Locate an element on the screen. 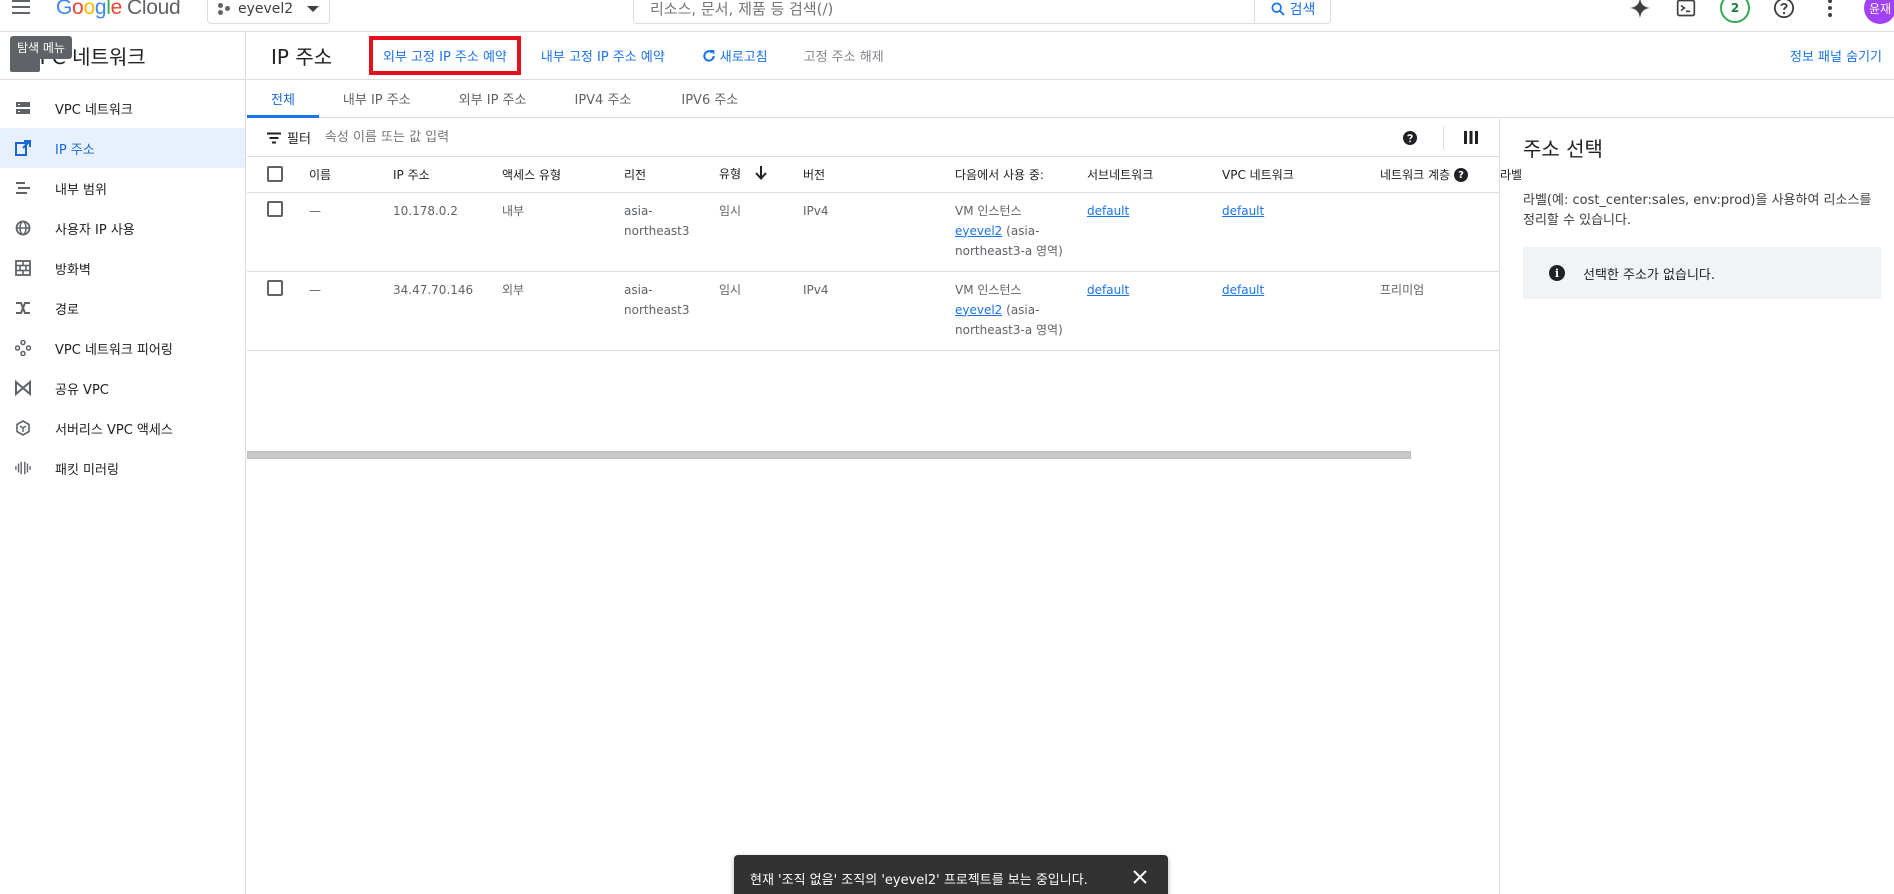  cell-vpc: default is located at coordinates (1301, 311).